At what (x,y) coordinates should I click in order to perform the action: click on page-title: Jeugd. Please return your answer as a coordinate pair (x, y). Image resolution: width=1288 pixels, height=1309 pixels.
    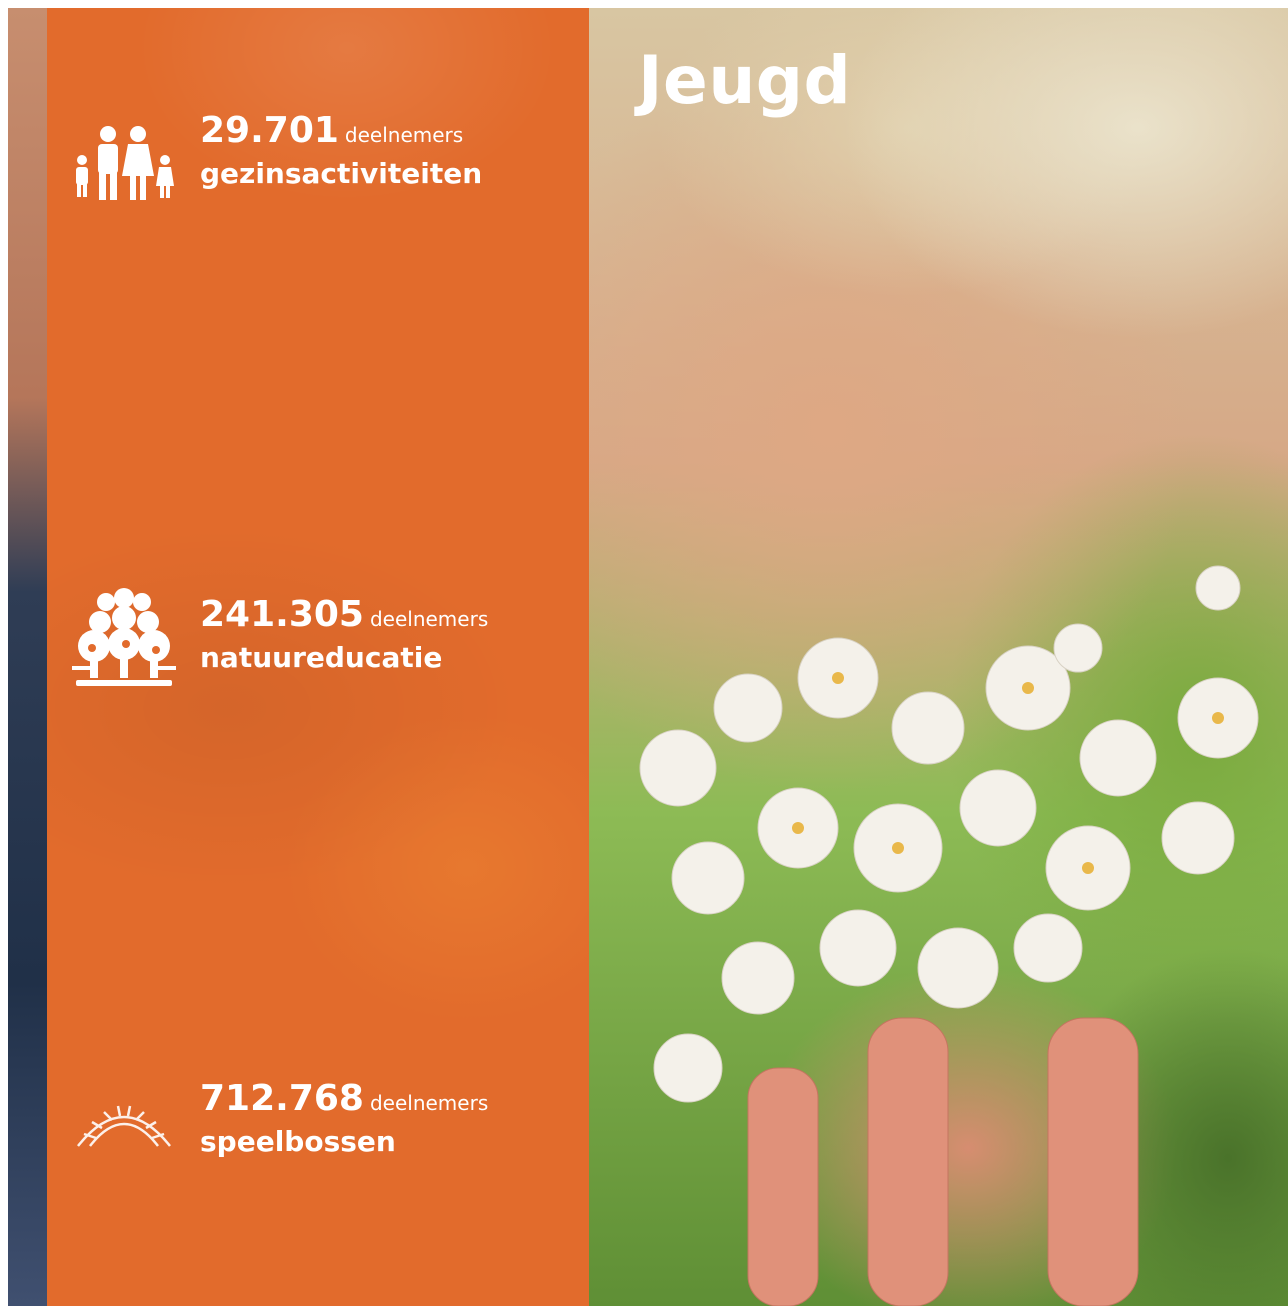
    Looking at the image, I should click on (745, 80).